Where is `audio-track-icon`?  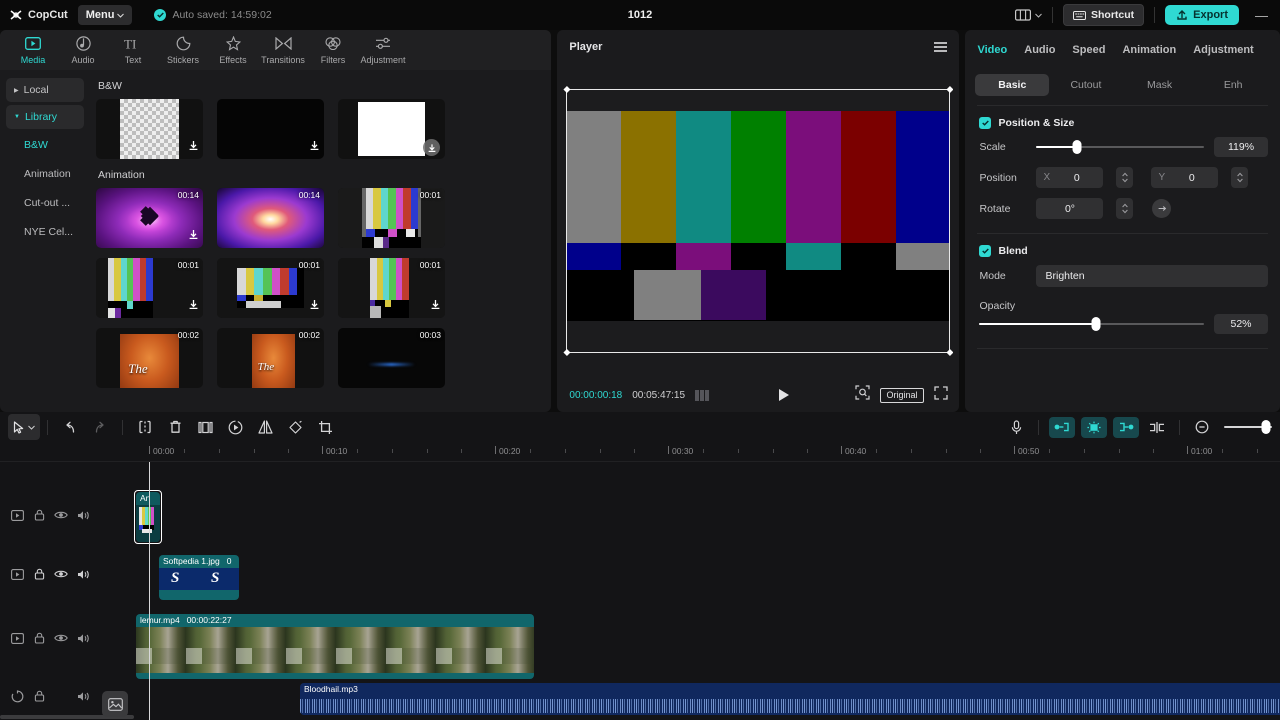
audio-track-icon is located at coordinates (17, 696).